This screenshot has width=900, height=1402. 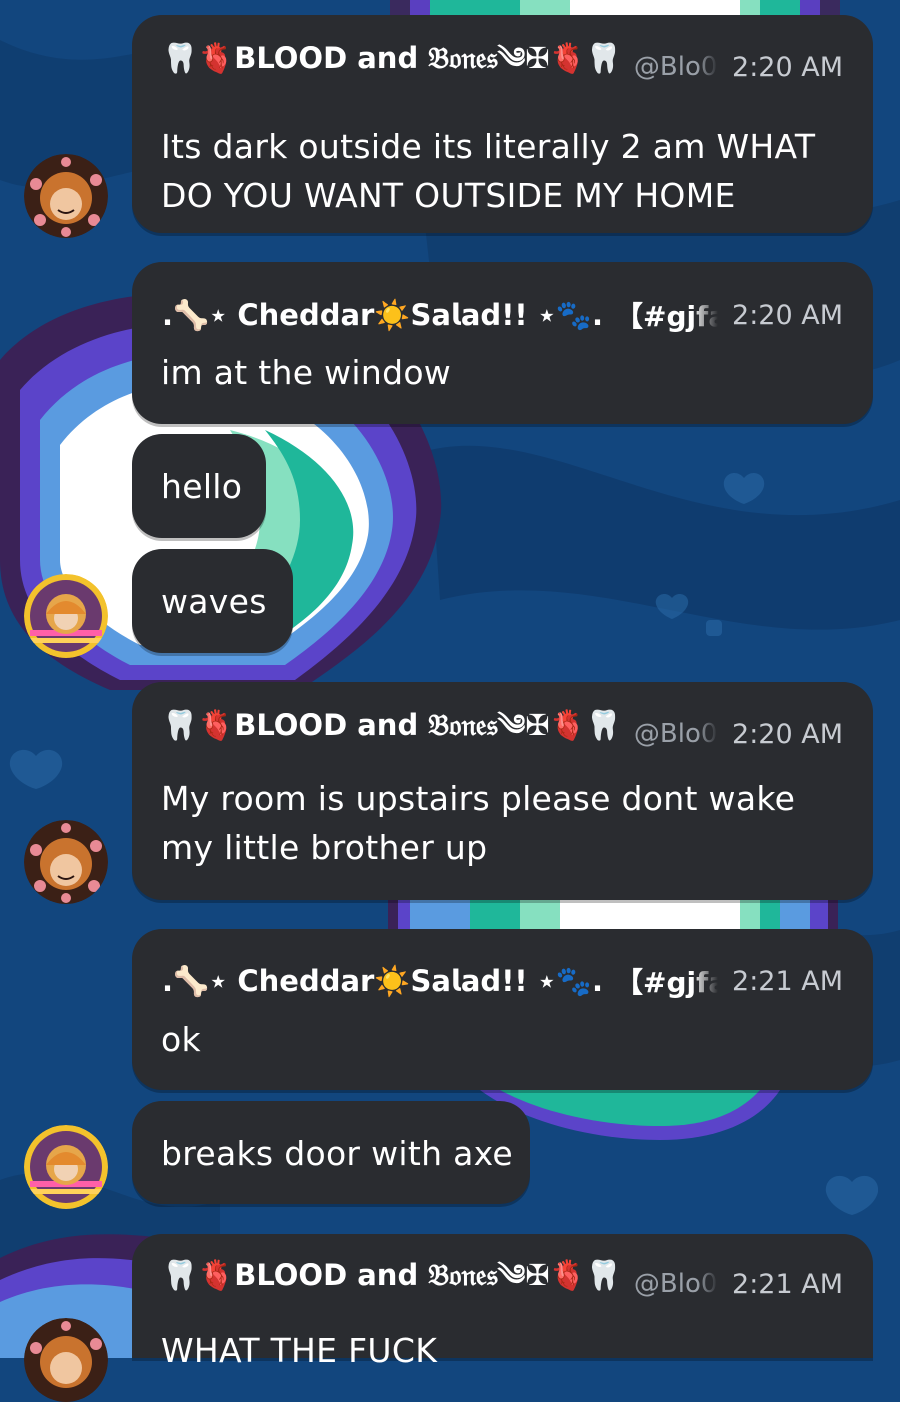 What do you see at coordinates (337, 1153) in the screenshot?
I see `message-text: breaks door with axe` at bounding box center [337, 1153].